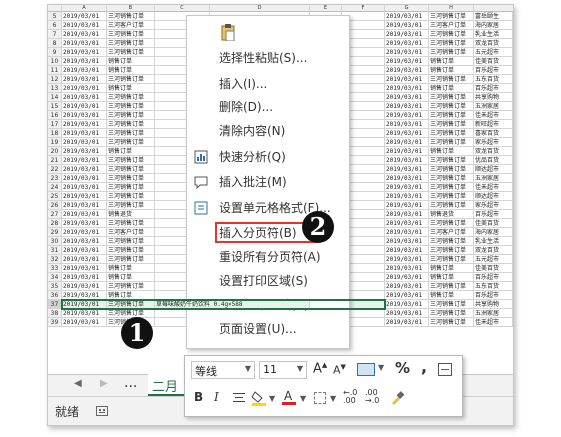 This screenshot has height=437, width=561. What do you see at coordinates (493, 79) in the screenshot?
I see `table-cell: 五东百货` at bounding box center [493, 79].